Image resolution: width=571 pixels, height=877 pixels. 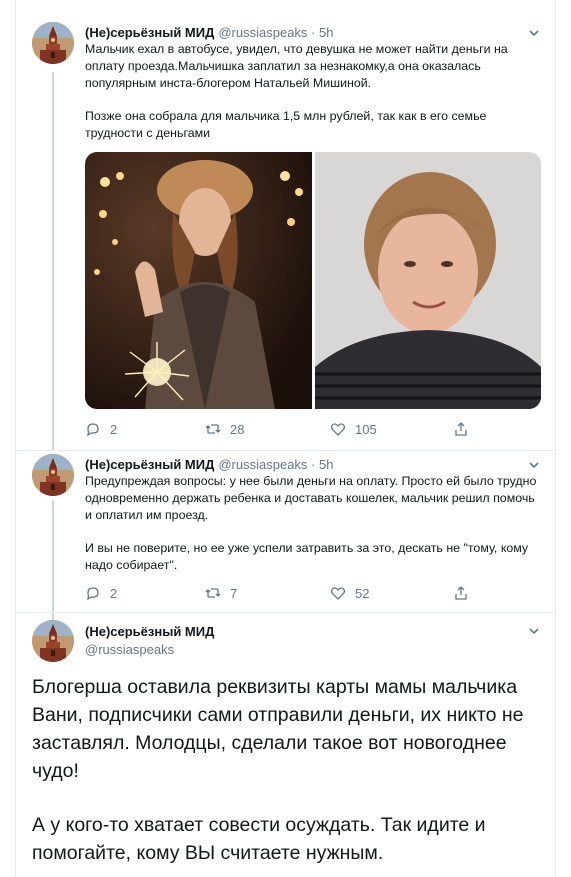 What do you see at coordinates (224, 429) in the screenshot?
I see `retweet-button: 28` at bounding box center [224, 429].